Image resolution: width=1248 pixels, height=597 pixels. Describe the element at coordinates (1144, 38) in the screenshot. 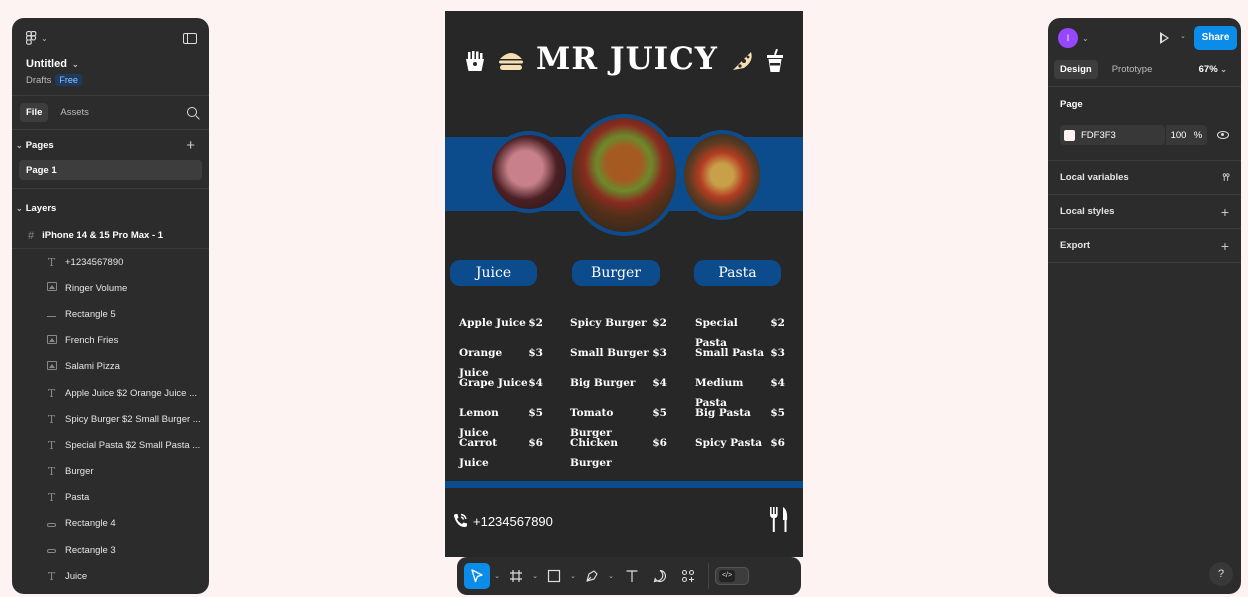

I see `right-panel-header: I ⌄ ⌄ Share` at that location.